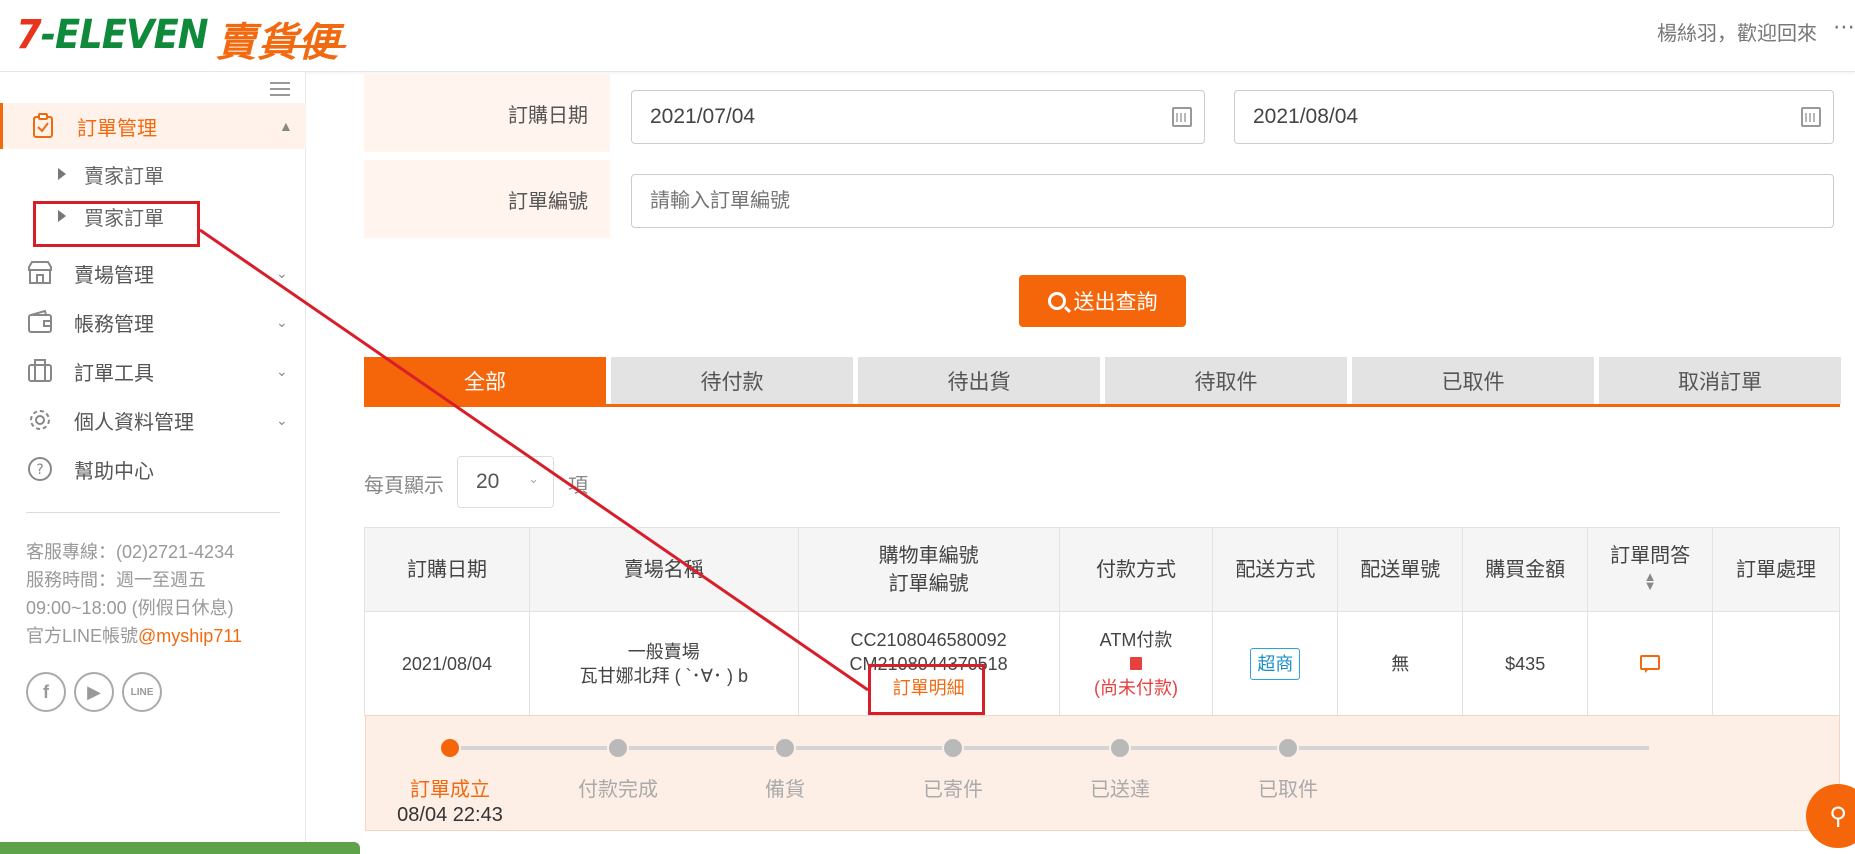  Describe the element at coordinates (153, 174) in the screenshot. I see `sidebar-subitem-seller-orders: 賣家訂單` at that location.